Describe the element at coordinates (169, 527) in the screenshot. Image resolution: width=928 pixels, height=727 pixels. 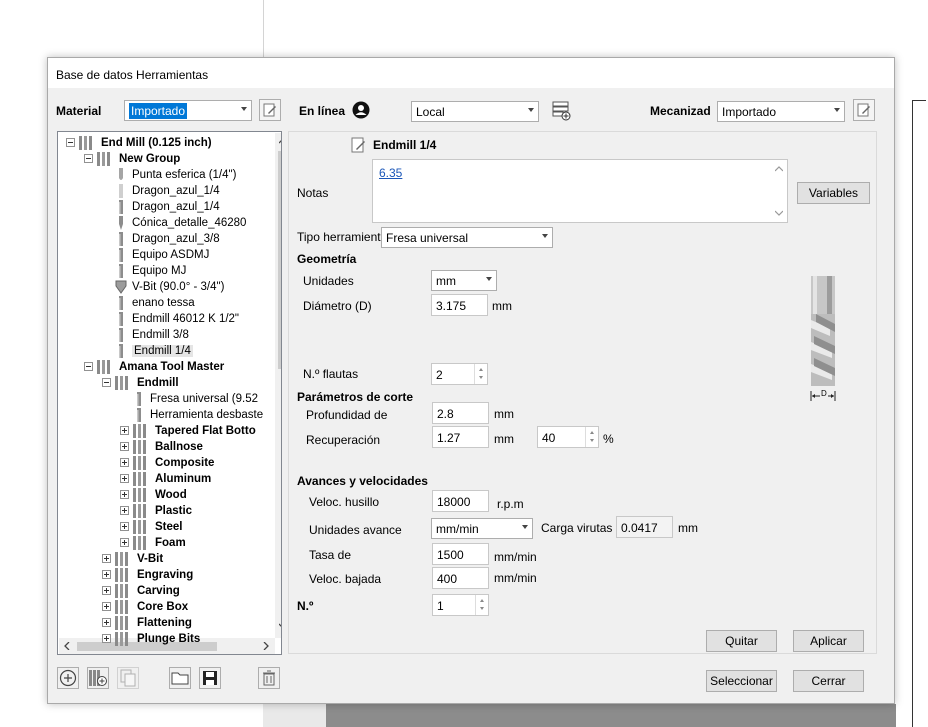
I see `tree-group-item: Steel` at that location.